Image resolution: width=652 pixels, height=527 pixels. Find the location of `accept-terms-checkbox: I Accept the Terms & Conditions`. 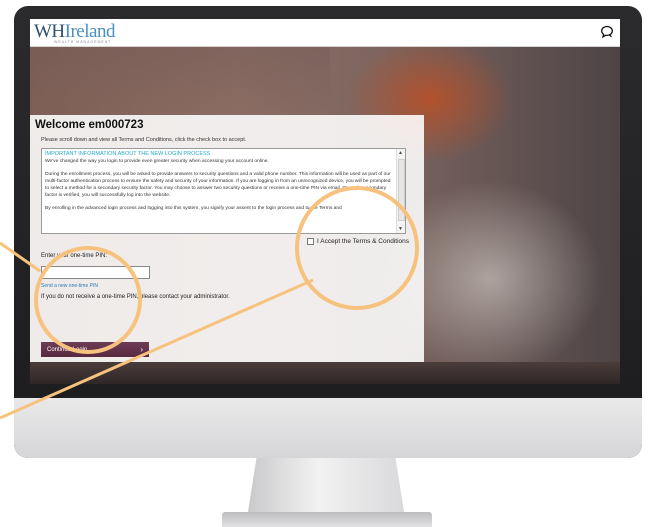

accept-terms-checkbox: I Accept the Terms & Conditions is located at coordinates (358, 241).